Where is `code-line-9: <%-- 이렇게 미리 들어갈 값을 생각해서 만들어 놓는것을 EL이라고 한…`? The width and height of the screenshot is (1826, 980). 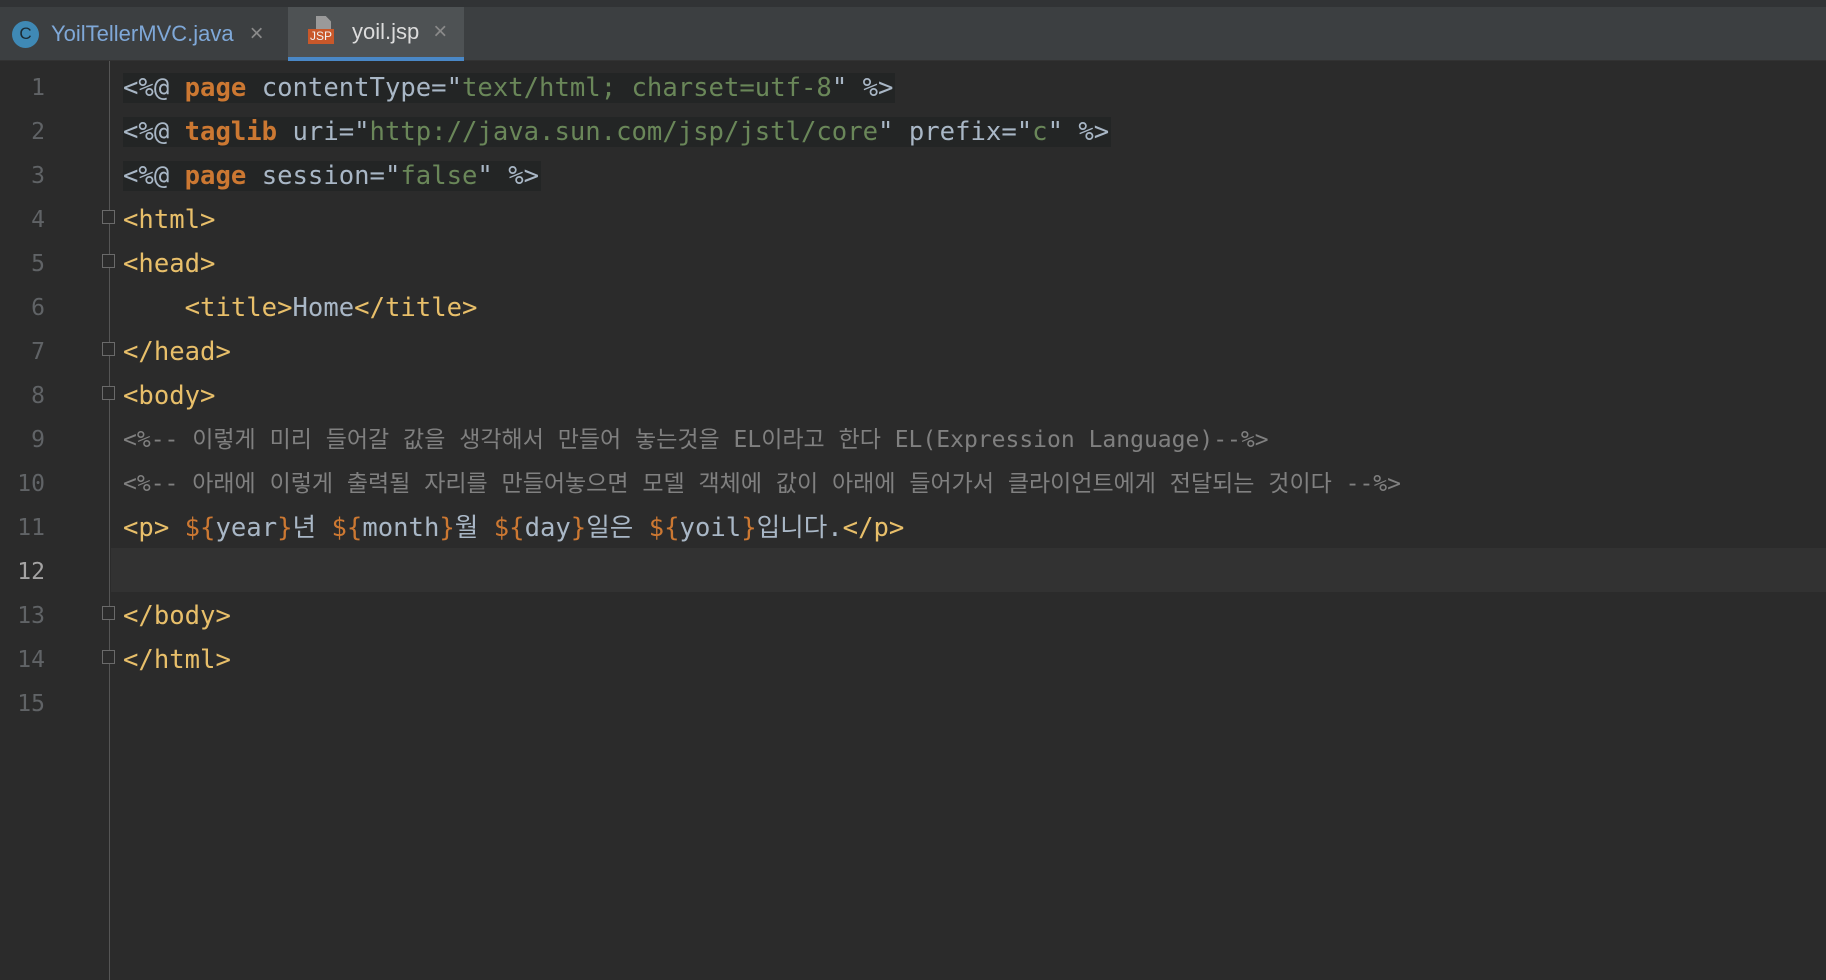 code-line-9: <%-- 이렇게 미리 들어갈 값을 생각해서 만들어 놓는것을 EL이라고 한… is located at coordinates (696, 440).